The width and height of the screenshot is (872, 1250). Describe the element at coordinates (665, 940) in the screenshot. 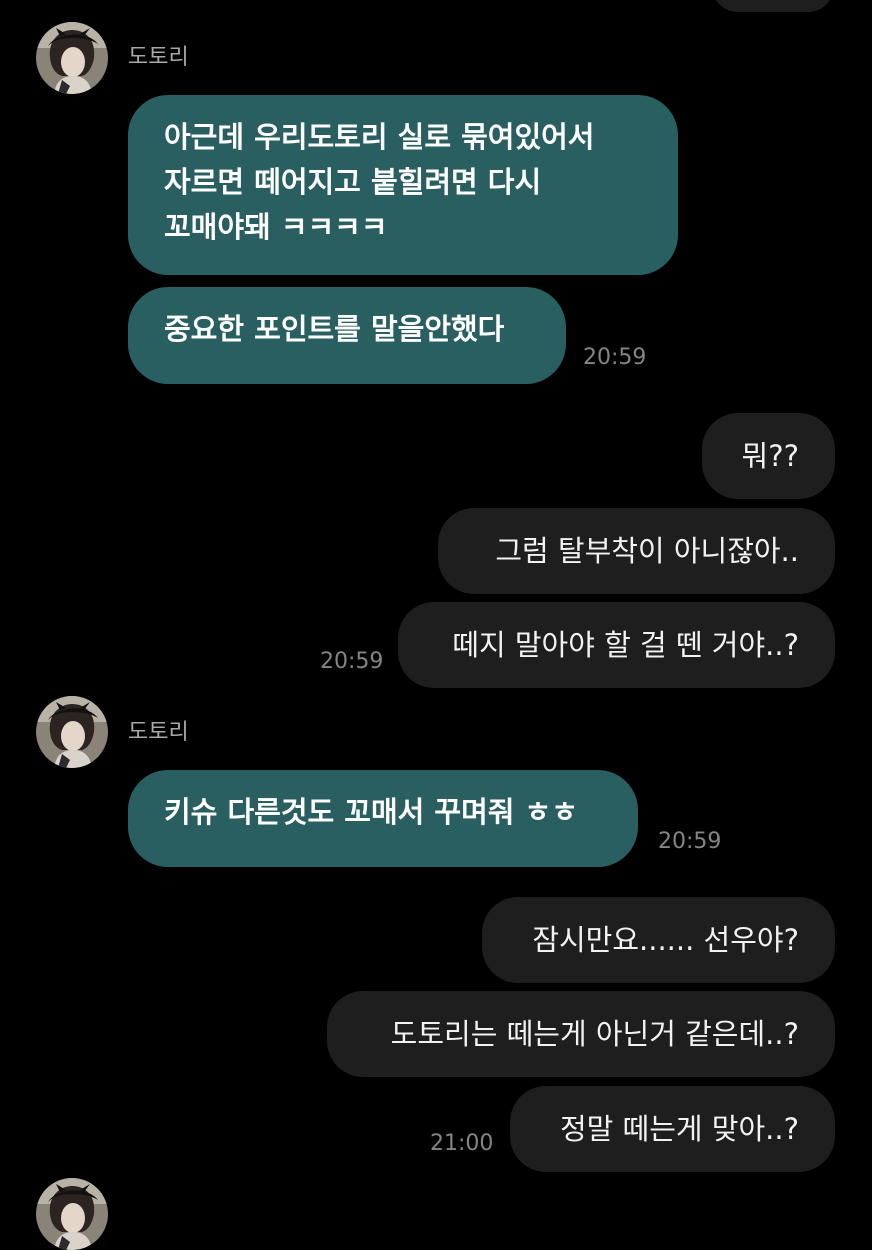

I see `message-text: 잠시만요...... 선우야?` at that location.